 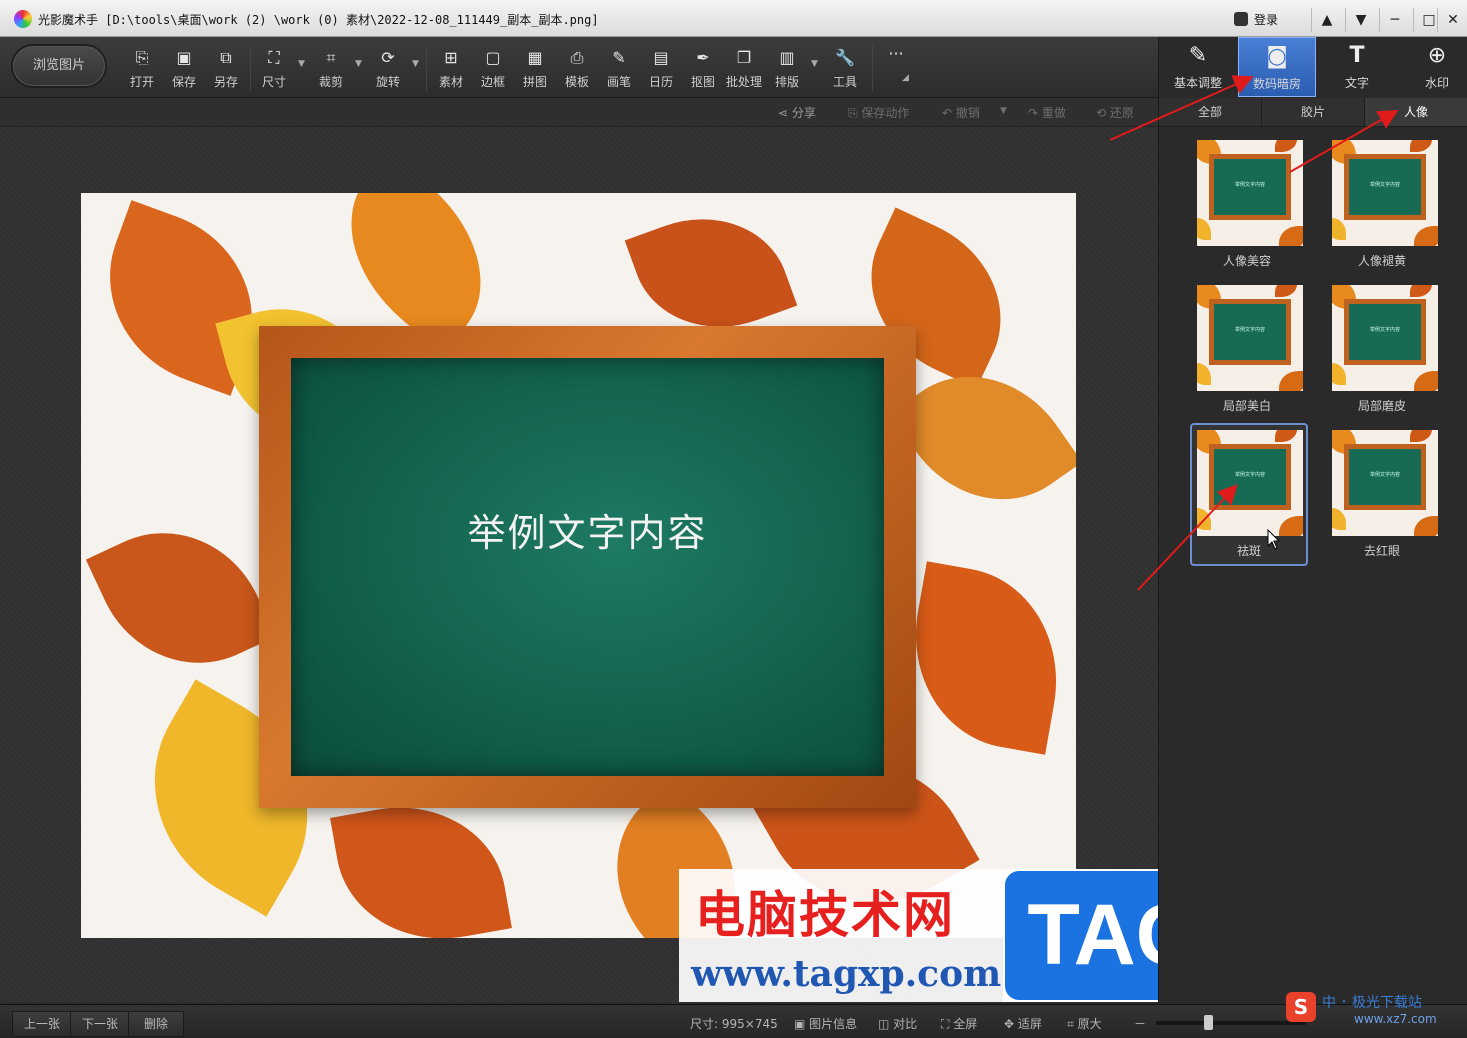 What do you see at coordinates (1246, 261) in the screenshot?
I see `effect-label: 人像美容` at bounding box center [1246, 261].